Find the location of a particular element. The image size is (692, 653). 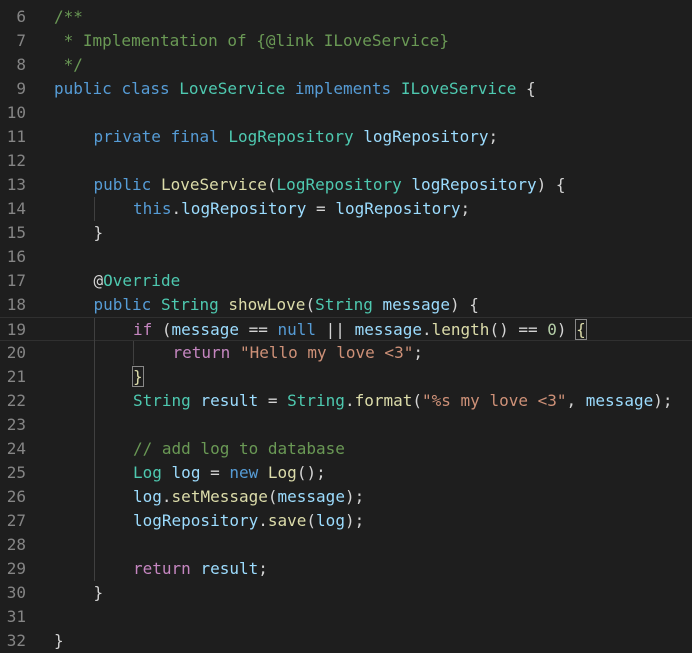

code-line: 26 log.setMessage(message); is located at coordinates (346, 497).